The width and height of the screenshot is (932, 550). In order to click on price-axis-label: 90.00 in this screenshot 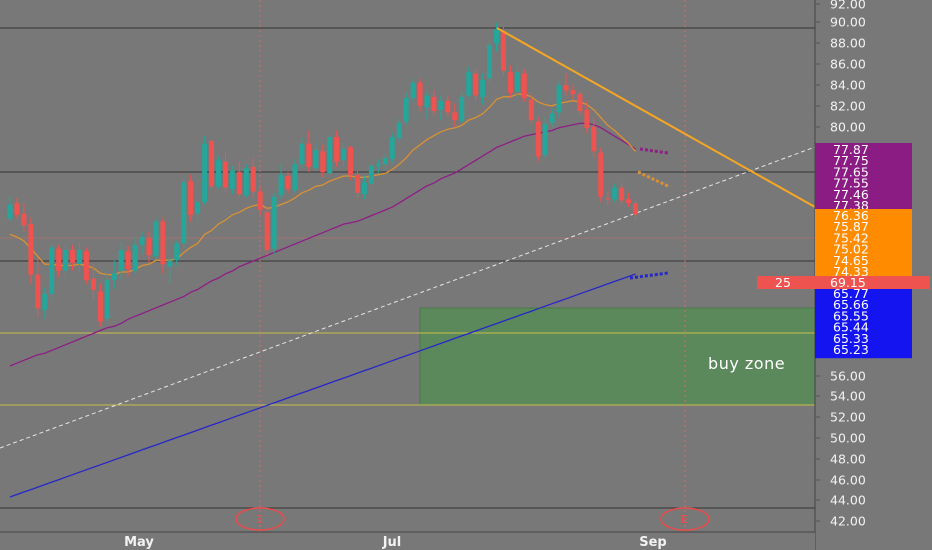, I will do `click(848, 22)`.